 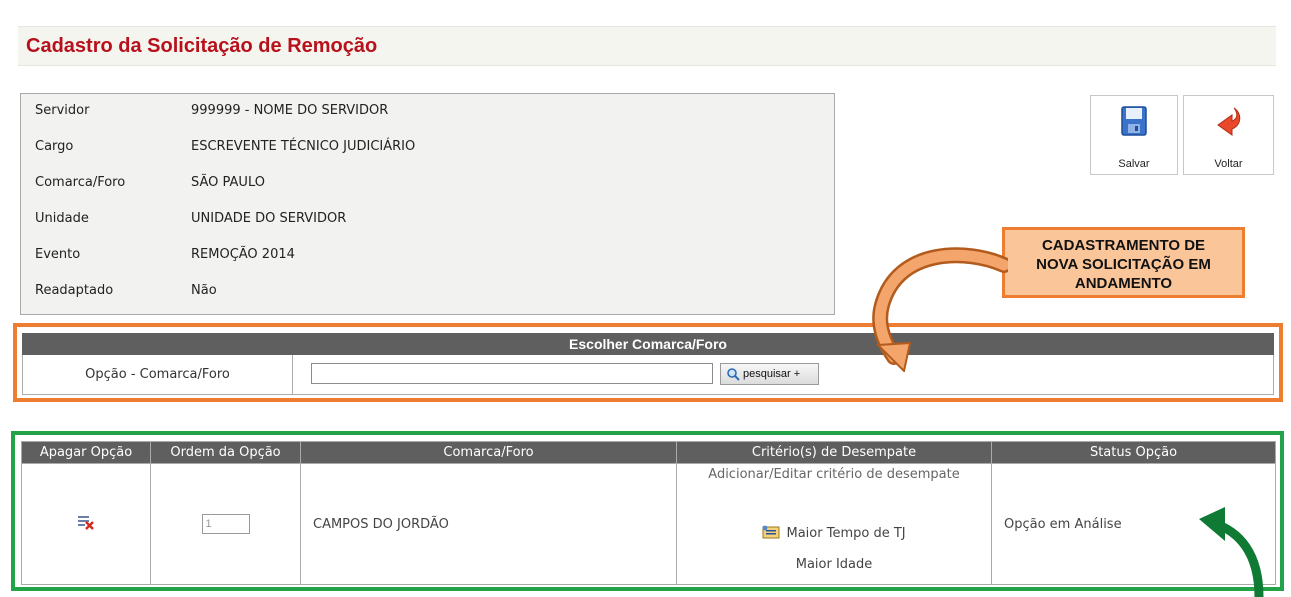 I want to click on column-header: Comarca/Foro, so click(x=488, y=452).